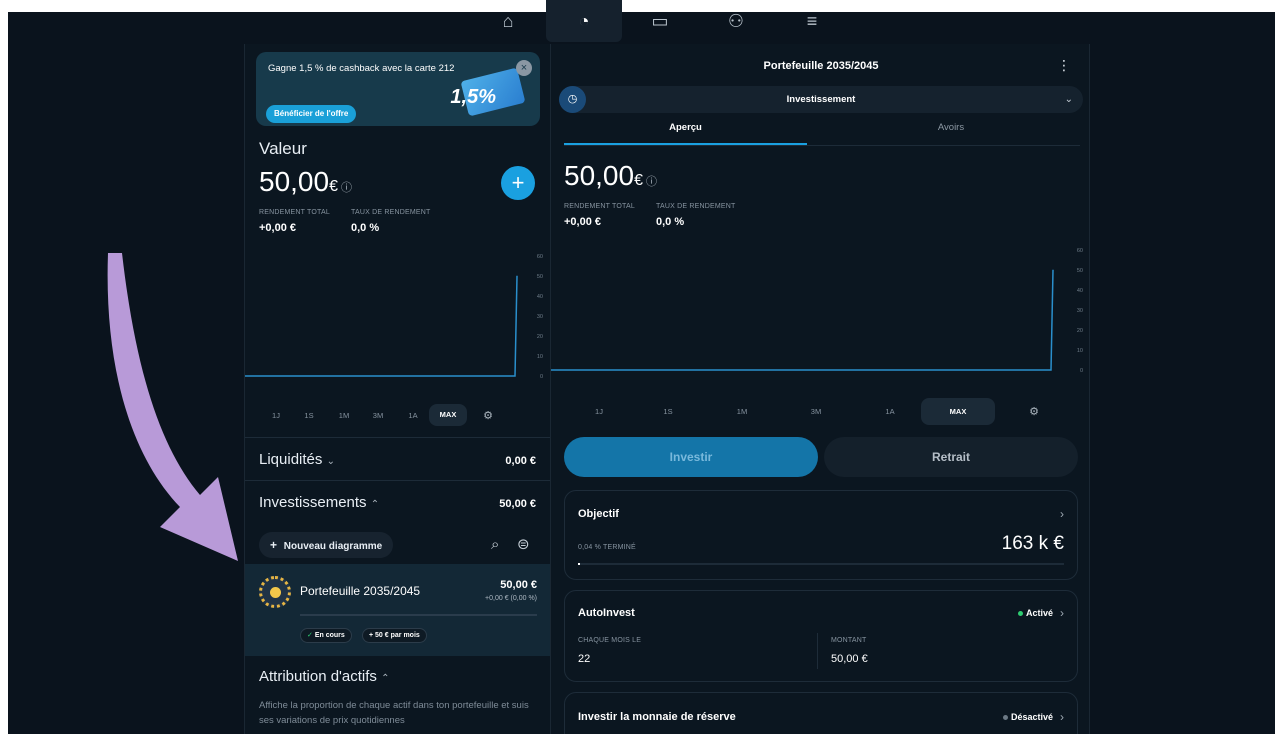 The image size is (1287, 734). What do you see at coordinates (394, 635) in the screenshot?
I see `plan-pill: + 50 € par mois` at bounding box center [394, 635].